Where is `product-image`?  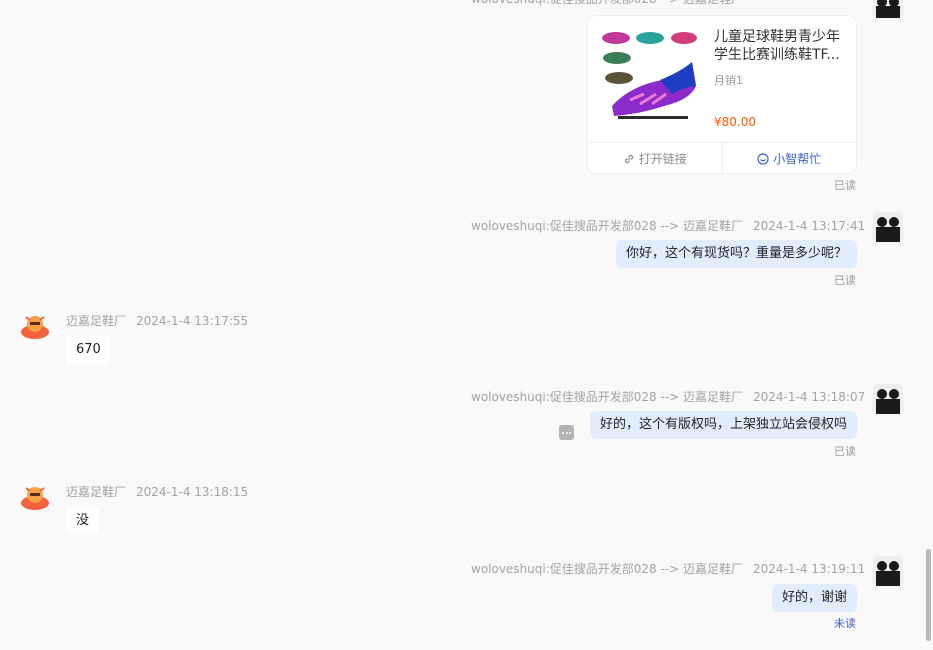
product-image is located at coordinates (649, 75).